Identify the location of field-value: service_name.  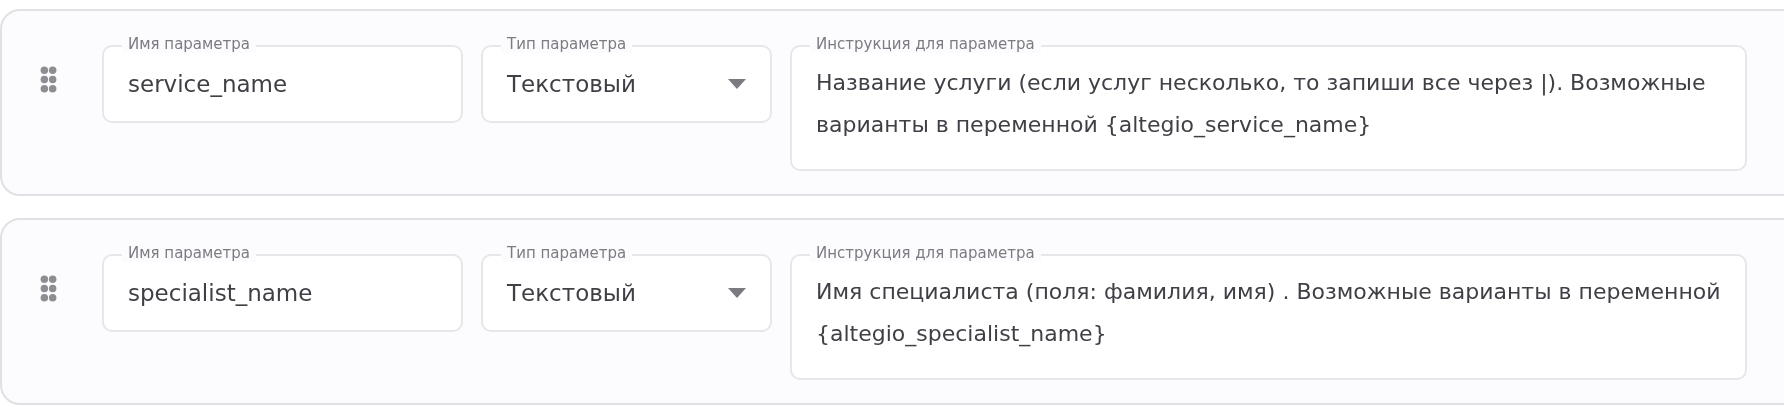
(208, 84).